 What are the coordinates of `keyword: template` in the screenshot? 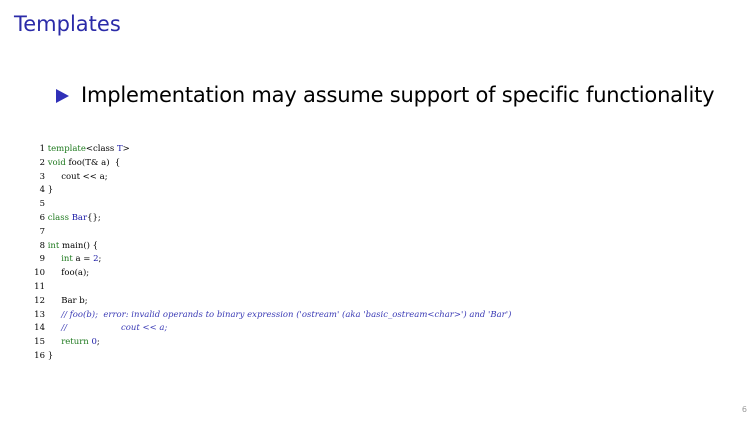 It's located at (66, 149).